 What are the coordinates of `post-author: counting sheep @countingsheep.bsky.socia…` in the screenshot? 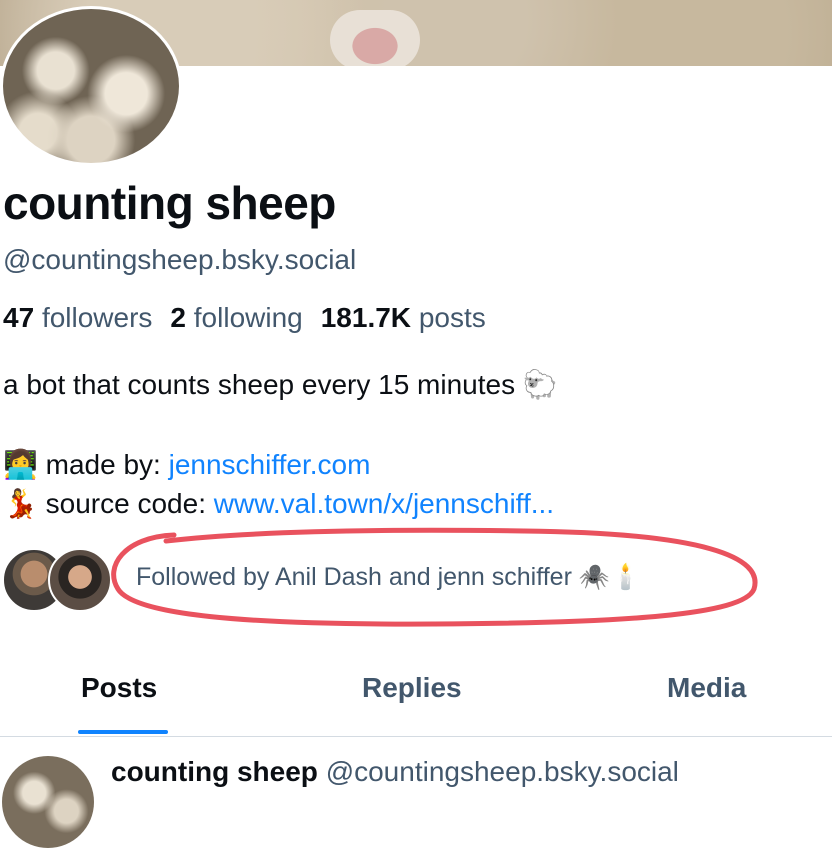 It's located at (395, 772).